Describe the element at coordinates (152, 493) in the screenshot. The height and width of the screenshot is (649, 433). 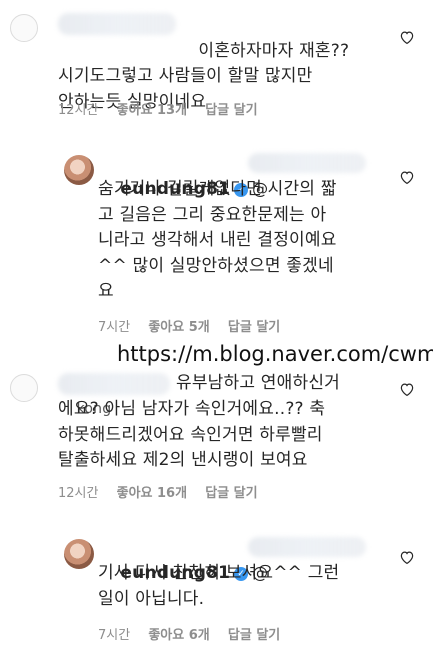
I see `likes-count: 좋아요 16개` at that location.